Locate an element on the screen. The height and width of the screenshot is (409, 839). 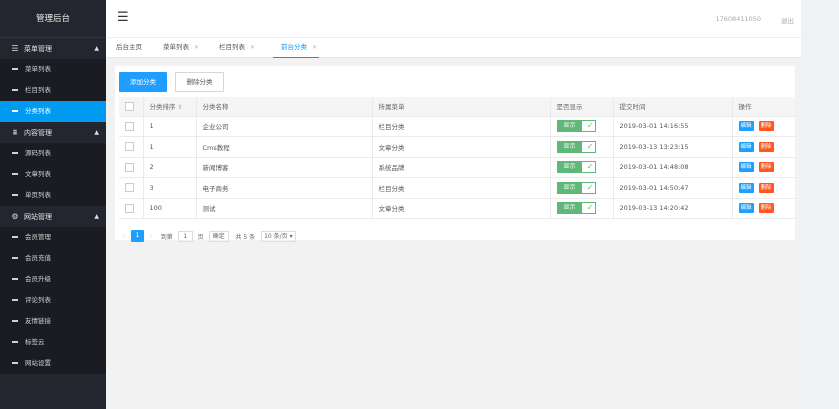
cell-sort: 2 is located at coordinates (170, 167).